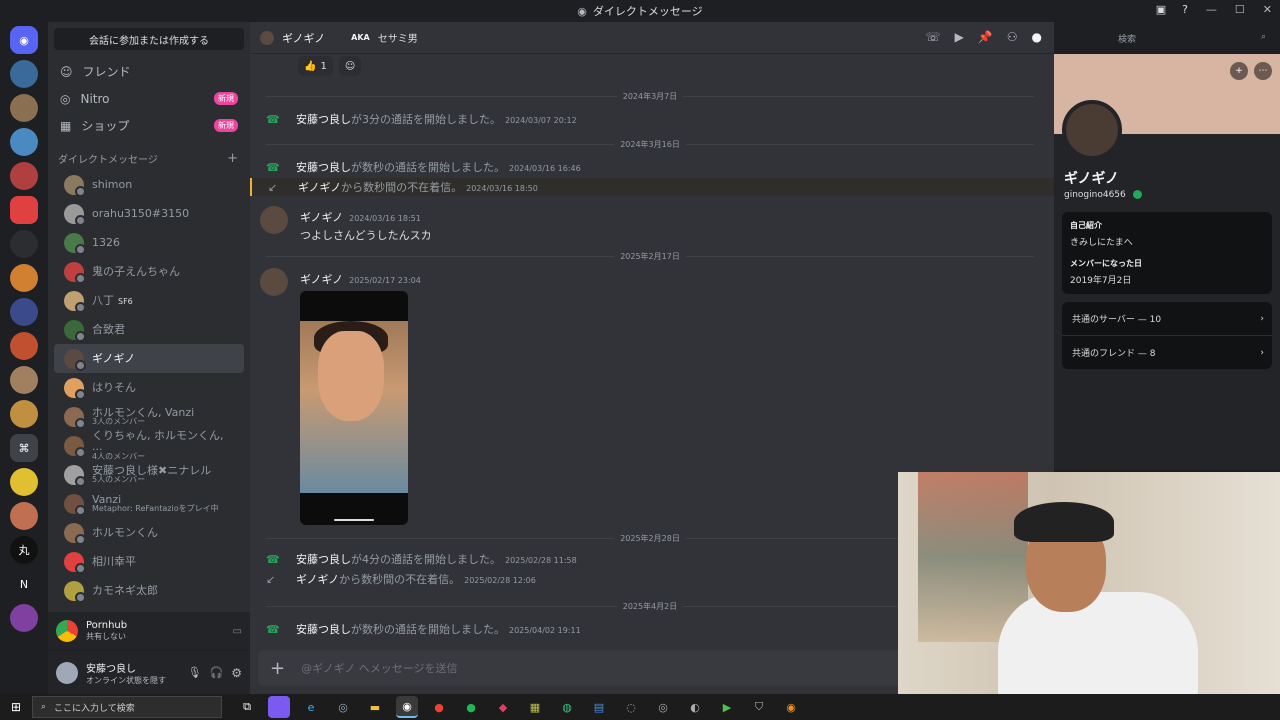  Describe the element at coordinates (315, 66) in the screenshot. I see `reaction-thumbs-up: 👍 1` at that location.